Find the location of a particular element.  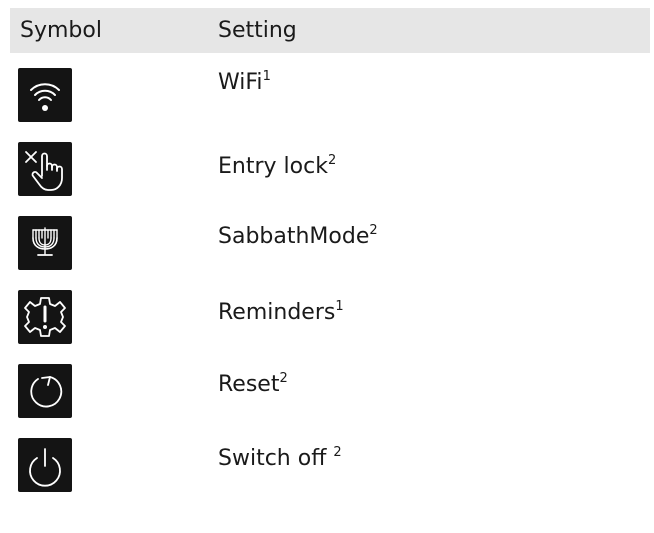

power-icon is located at coordinates (45, 465).